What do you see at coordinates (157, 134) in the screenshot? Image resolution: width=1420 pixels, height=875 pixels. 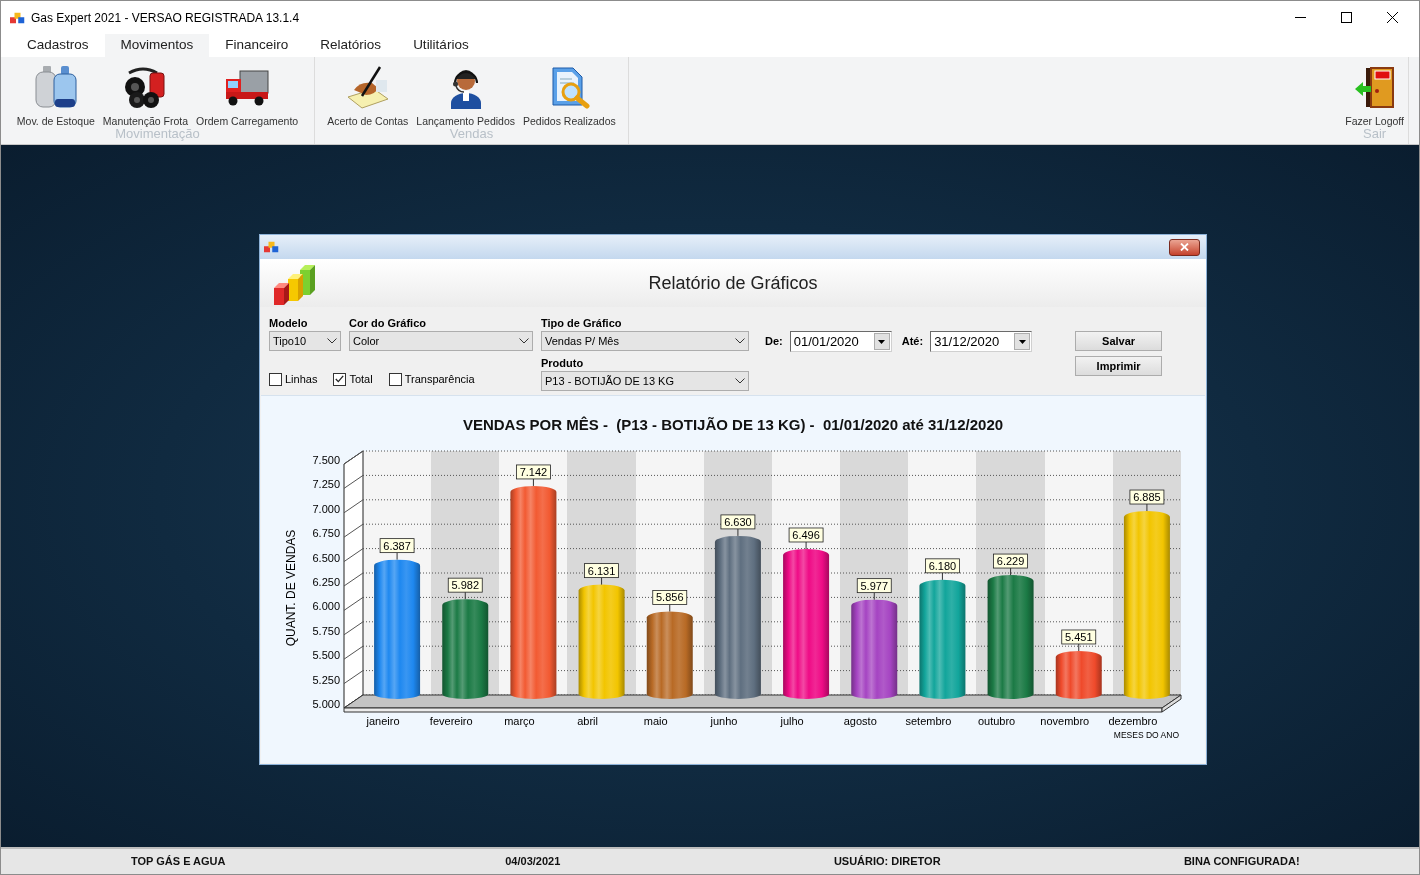 I see `ribbon-group-label: Movimentação` at bounding box center [157, 134].